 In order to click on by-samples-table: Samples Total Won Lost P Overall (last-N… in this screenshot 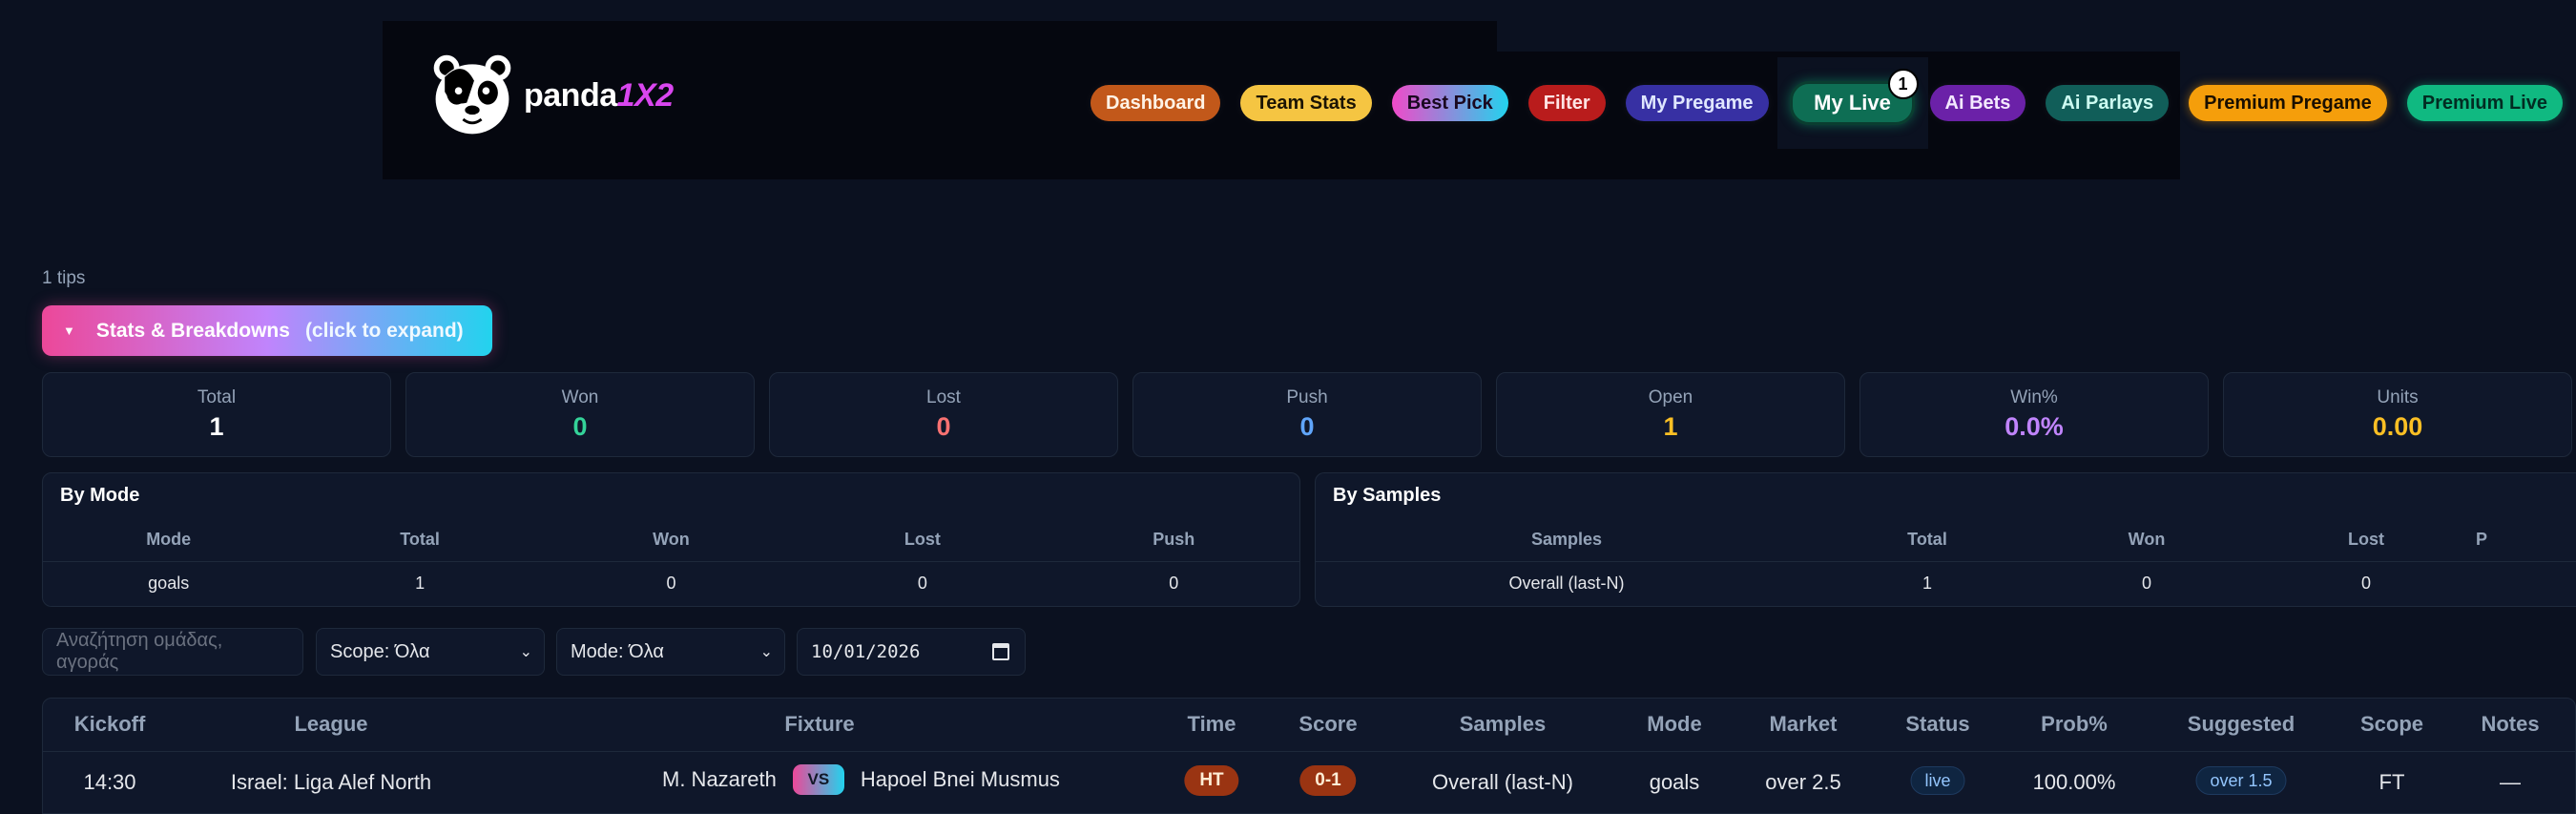, I will do `click(1946, 562)`.